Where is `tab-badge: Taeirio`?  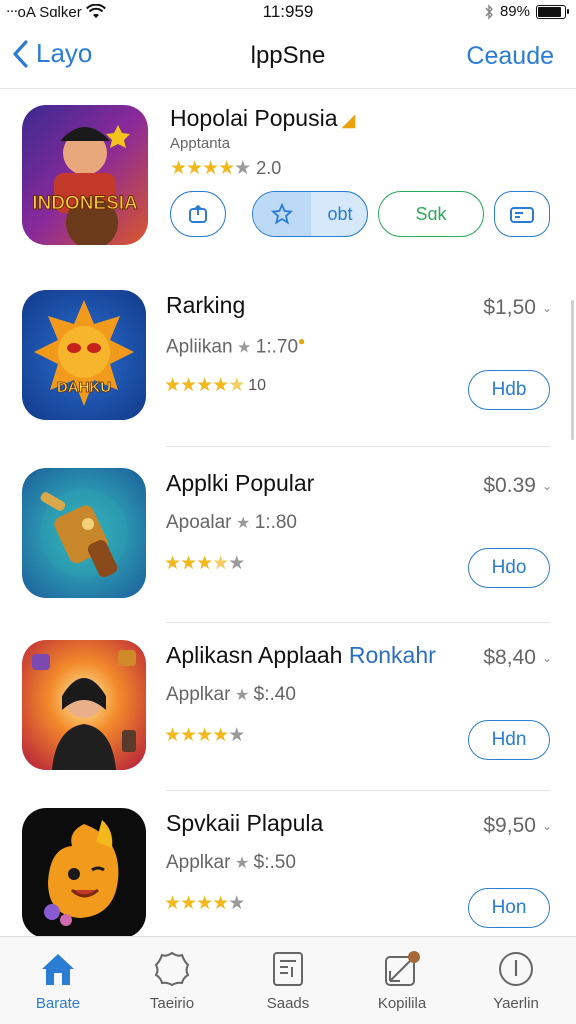
tab-badge: Taeirio is located at coordinates (172, 983).